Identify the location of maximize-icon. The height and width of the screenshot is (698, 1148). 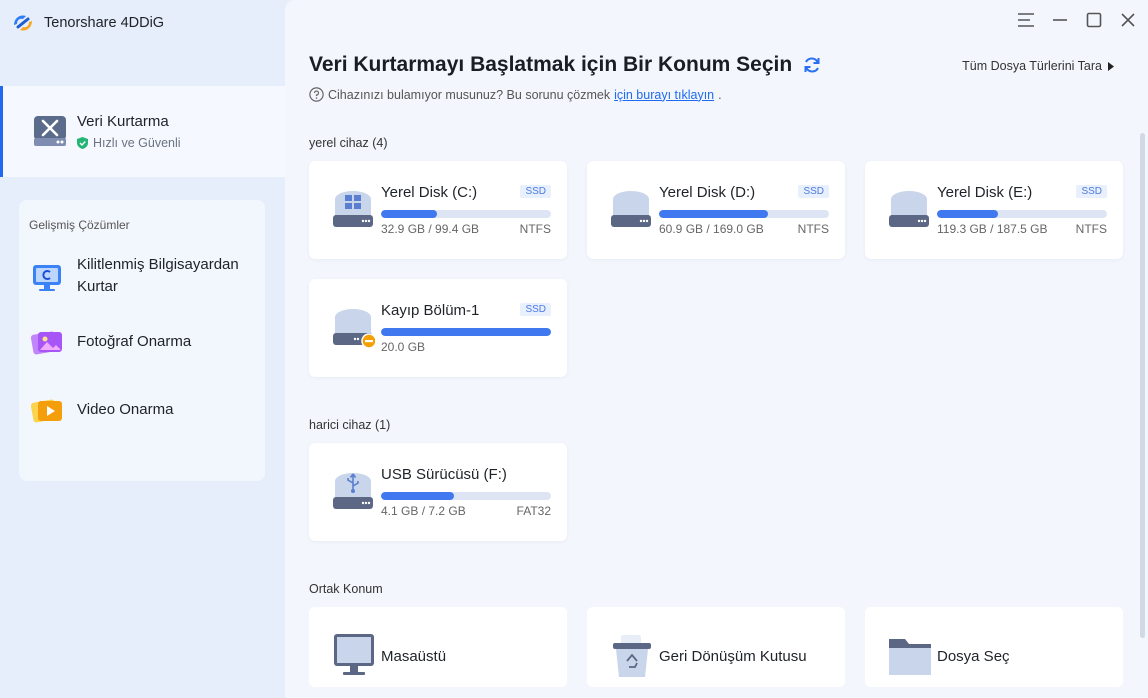
(1094, 20).